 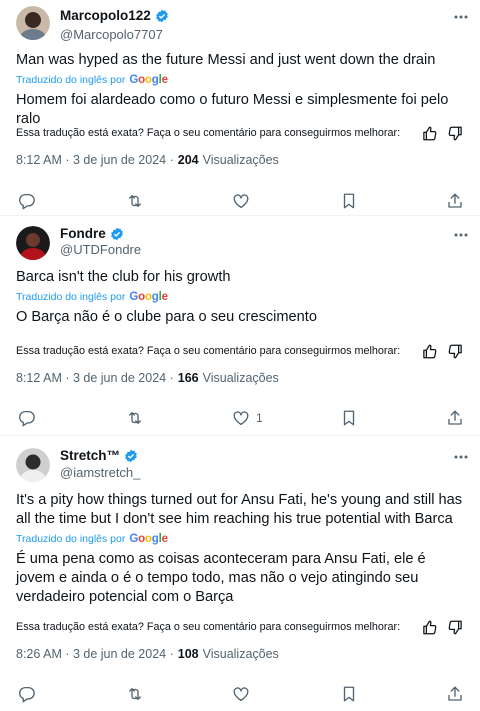 I want to click on like-button: 1, so click(x=247, y=418).